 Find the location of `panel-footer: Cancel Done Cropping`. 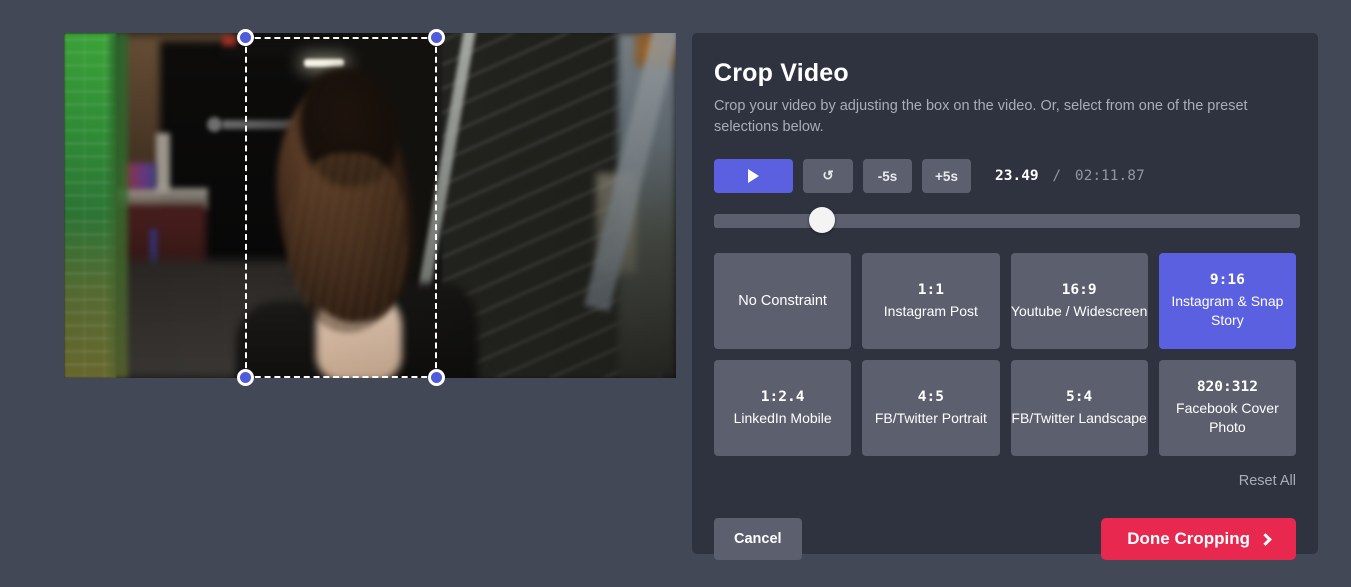

panel-footer: Cancel Done Cropping is located at coordinates (1005, 539).